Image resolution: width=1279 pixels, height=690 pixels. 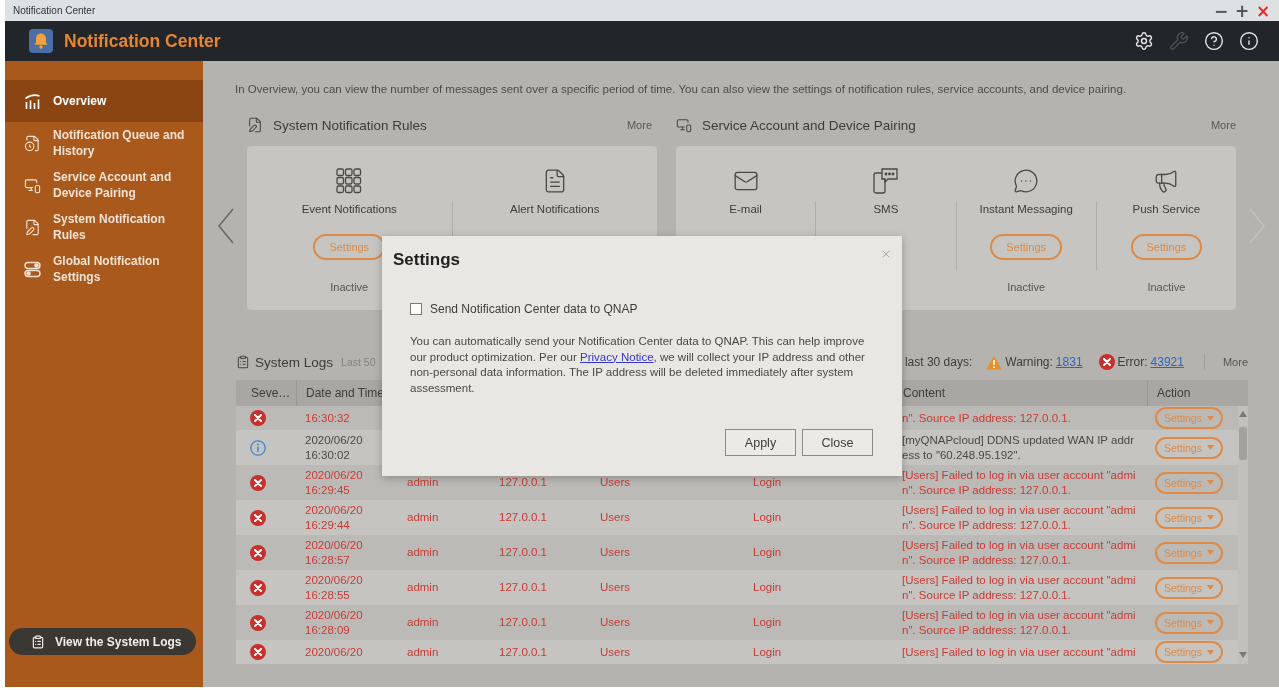 I want to click on apply-button: Apply, so click(x=760, y=442).